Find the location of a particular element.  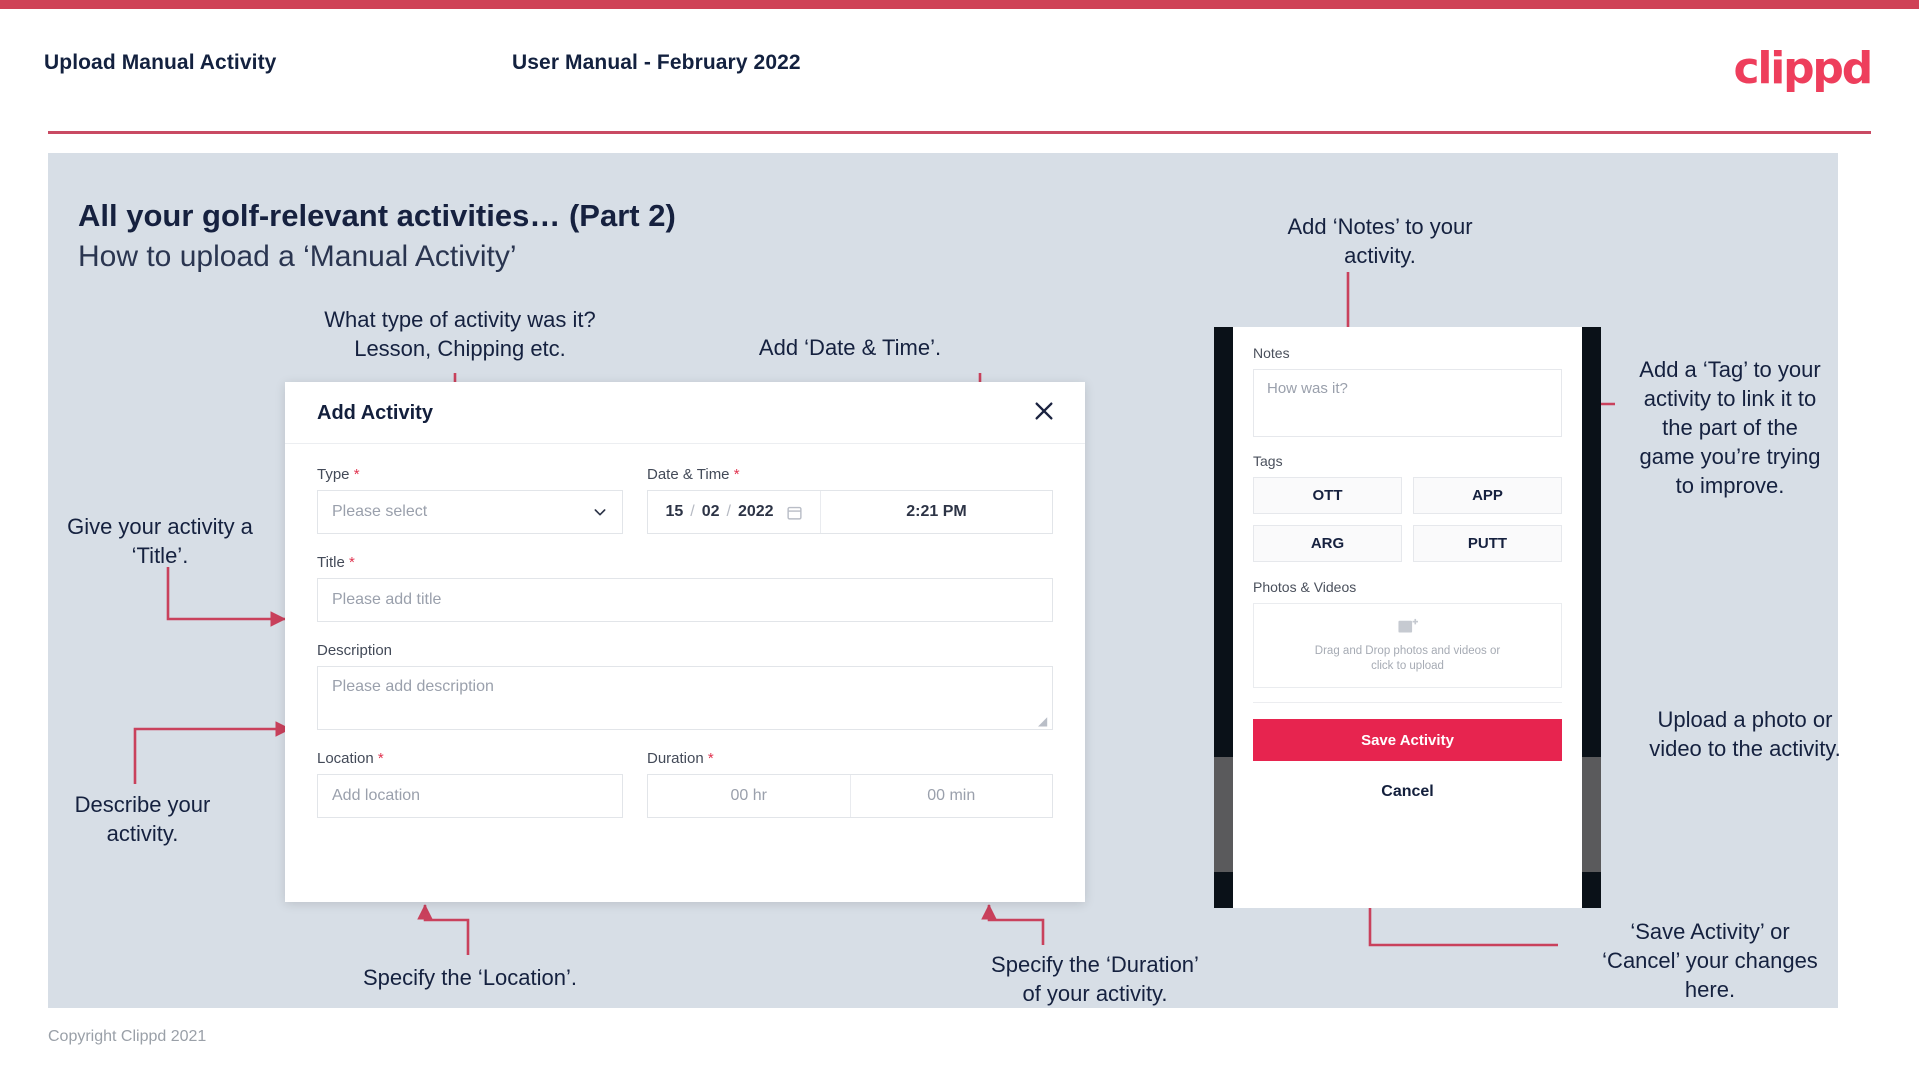

chevron-down-icon is located at coordinates (600, 512).